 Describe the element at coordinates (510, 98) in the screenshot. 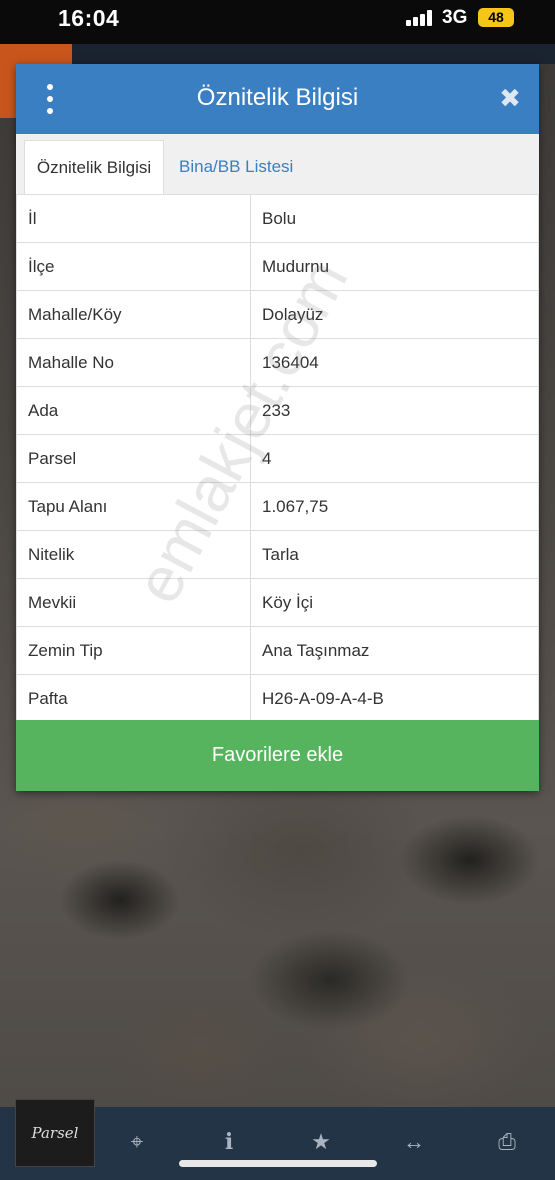

I see `close-icon: ✖` at that location.